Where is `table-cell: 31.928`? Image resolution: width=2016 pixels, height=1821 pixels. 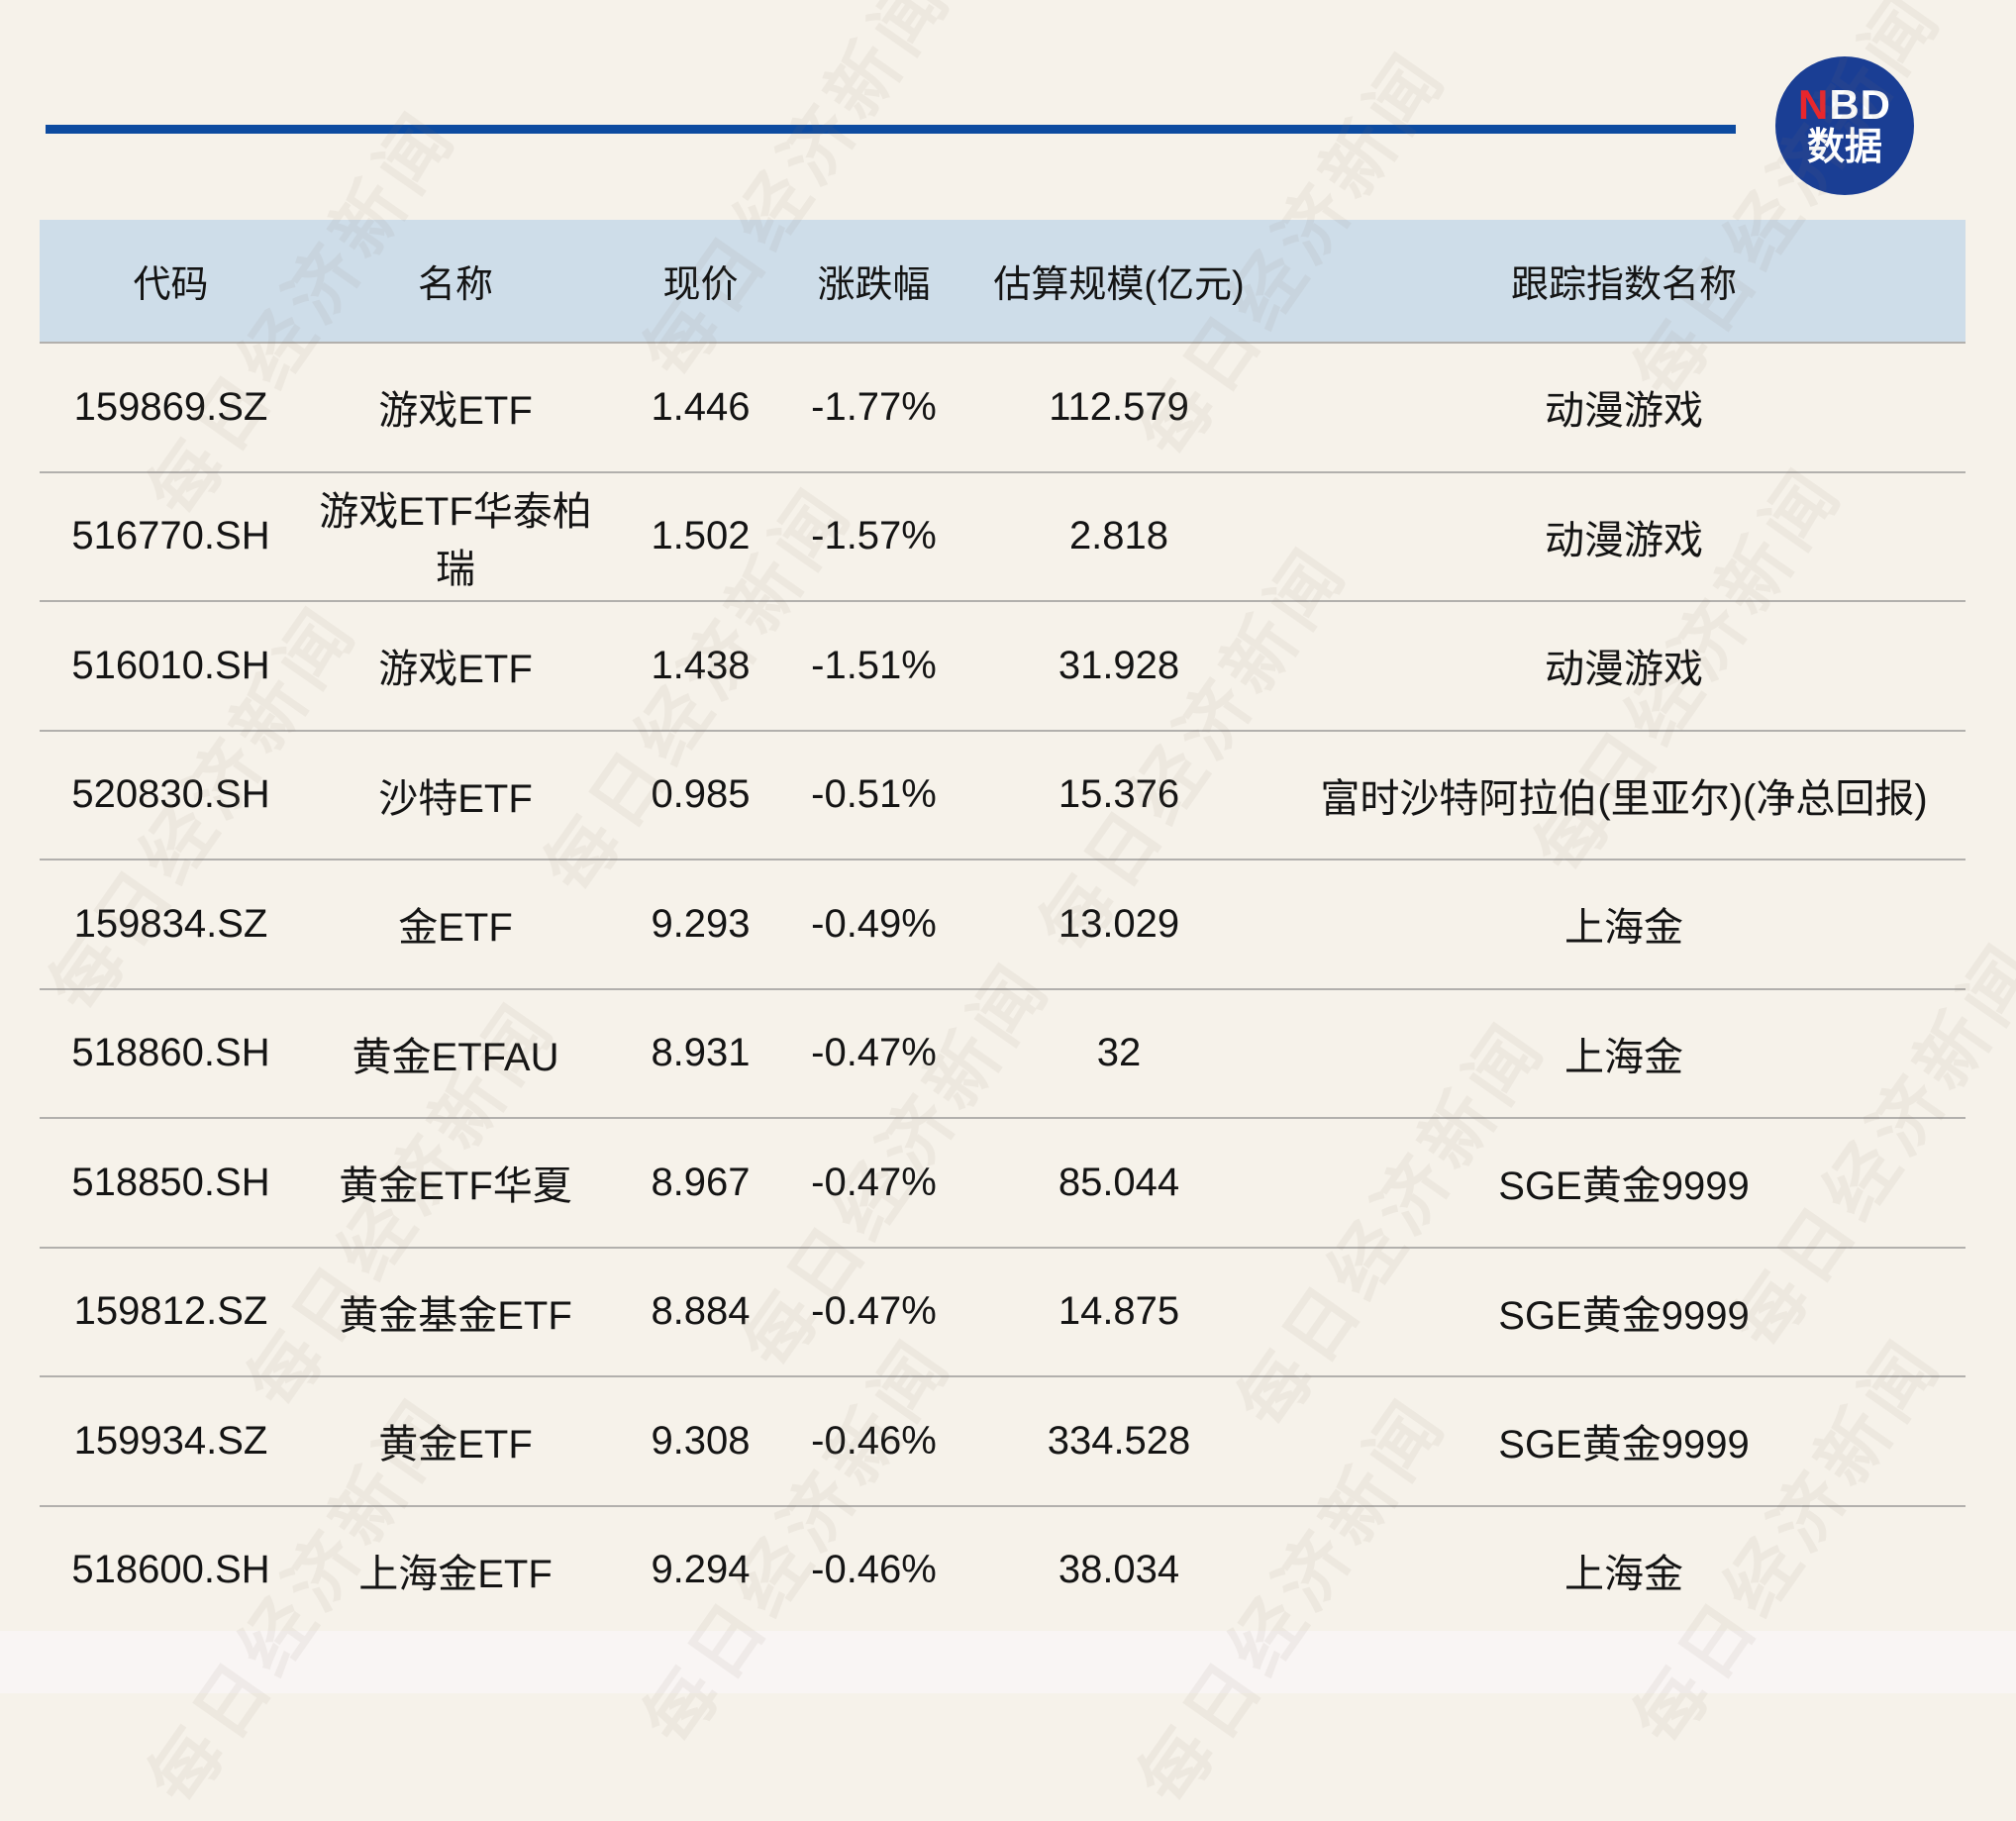 table-cell: 31.928 is located at coordinates (1119, 665).